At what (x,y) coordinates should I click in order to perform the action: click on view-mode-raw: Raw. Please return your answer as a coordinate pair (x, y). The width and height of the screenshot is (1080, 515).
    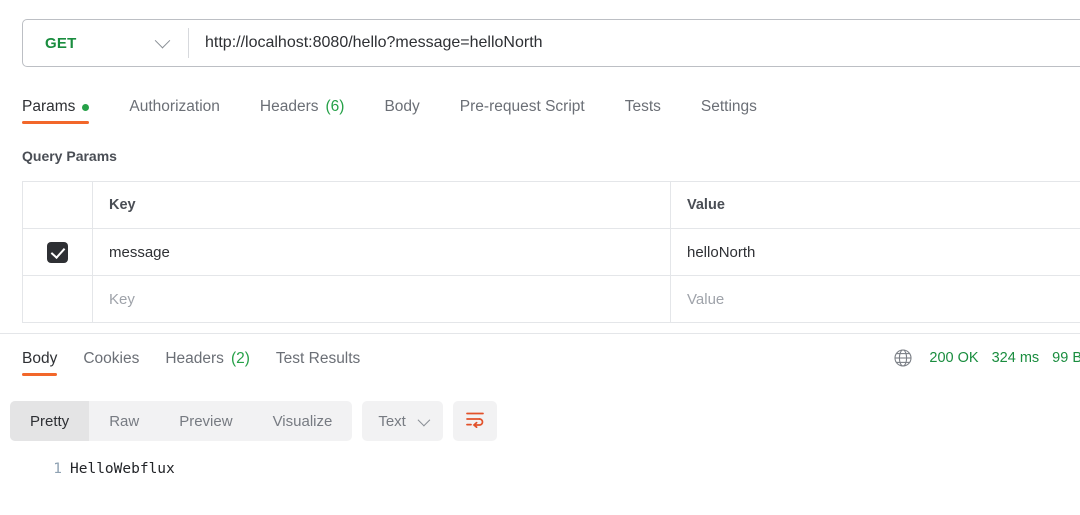
    Looking at the image, I should click on (124, 421).